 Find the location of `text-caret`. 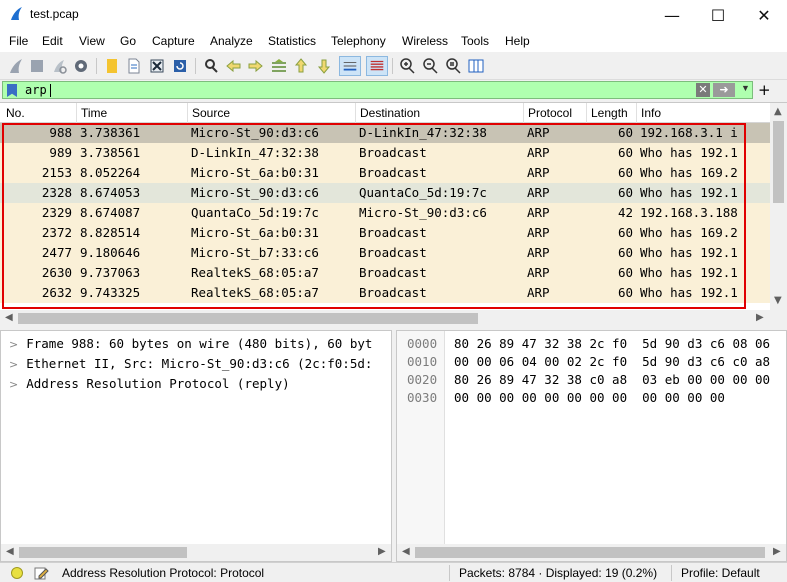

text-caret is located at coordinates (50, 90).